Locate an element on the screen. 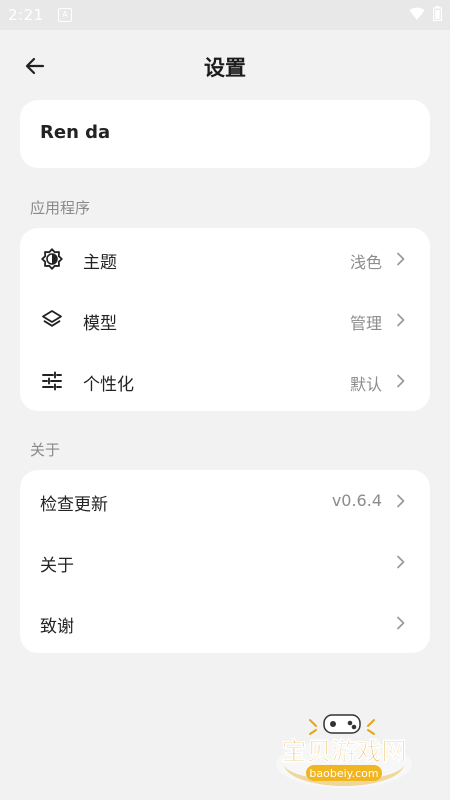  notification-icon: A is located at coordinates (65, 15).